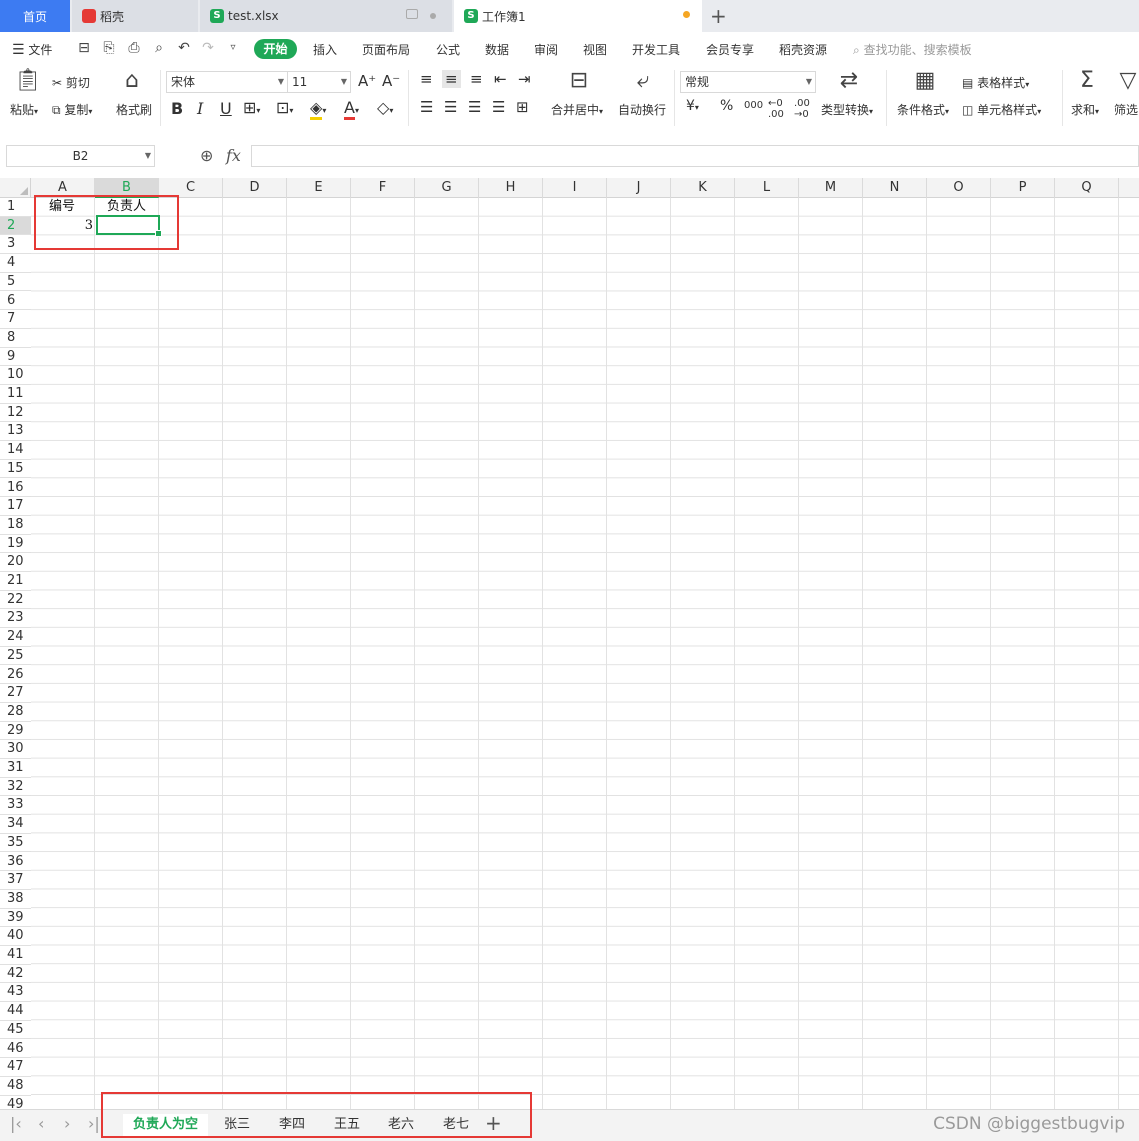  What do you see at coordinates (15, 693) in the screenshot?
I see `row-header-27: 27` at bounding box center [15, 693].